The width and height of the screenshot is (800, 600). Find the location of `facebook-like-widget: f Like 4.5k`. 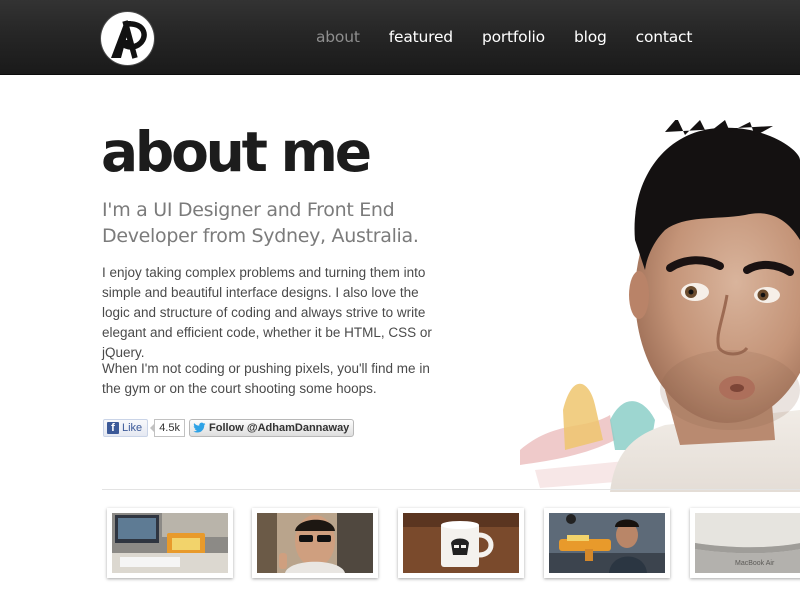

facebook-like-widget: f Like 4.5k is located at coordinates (144, 428).